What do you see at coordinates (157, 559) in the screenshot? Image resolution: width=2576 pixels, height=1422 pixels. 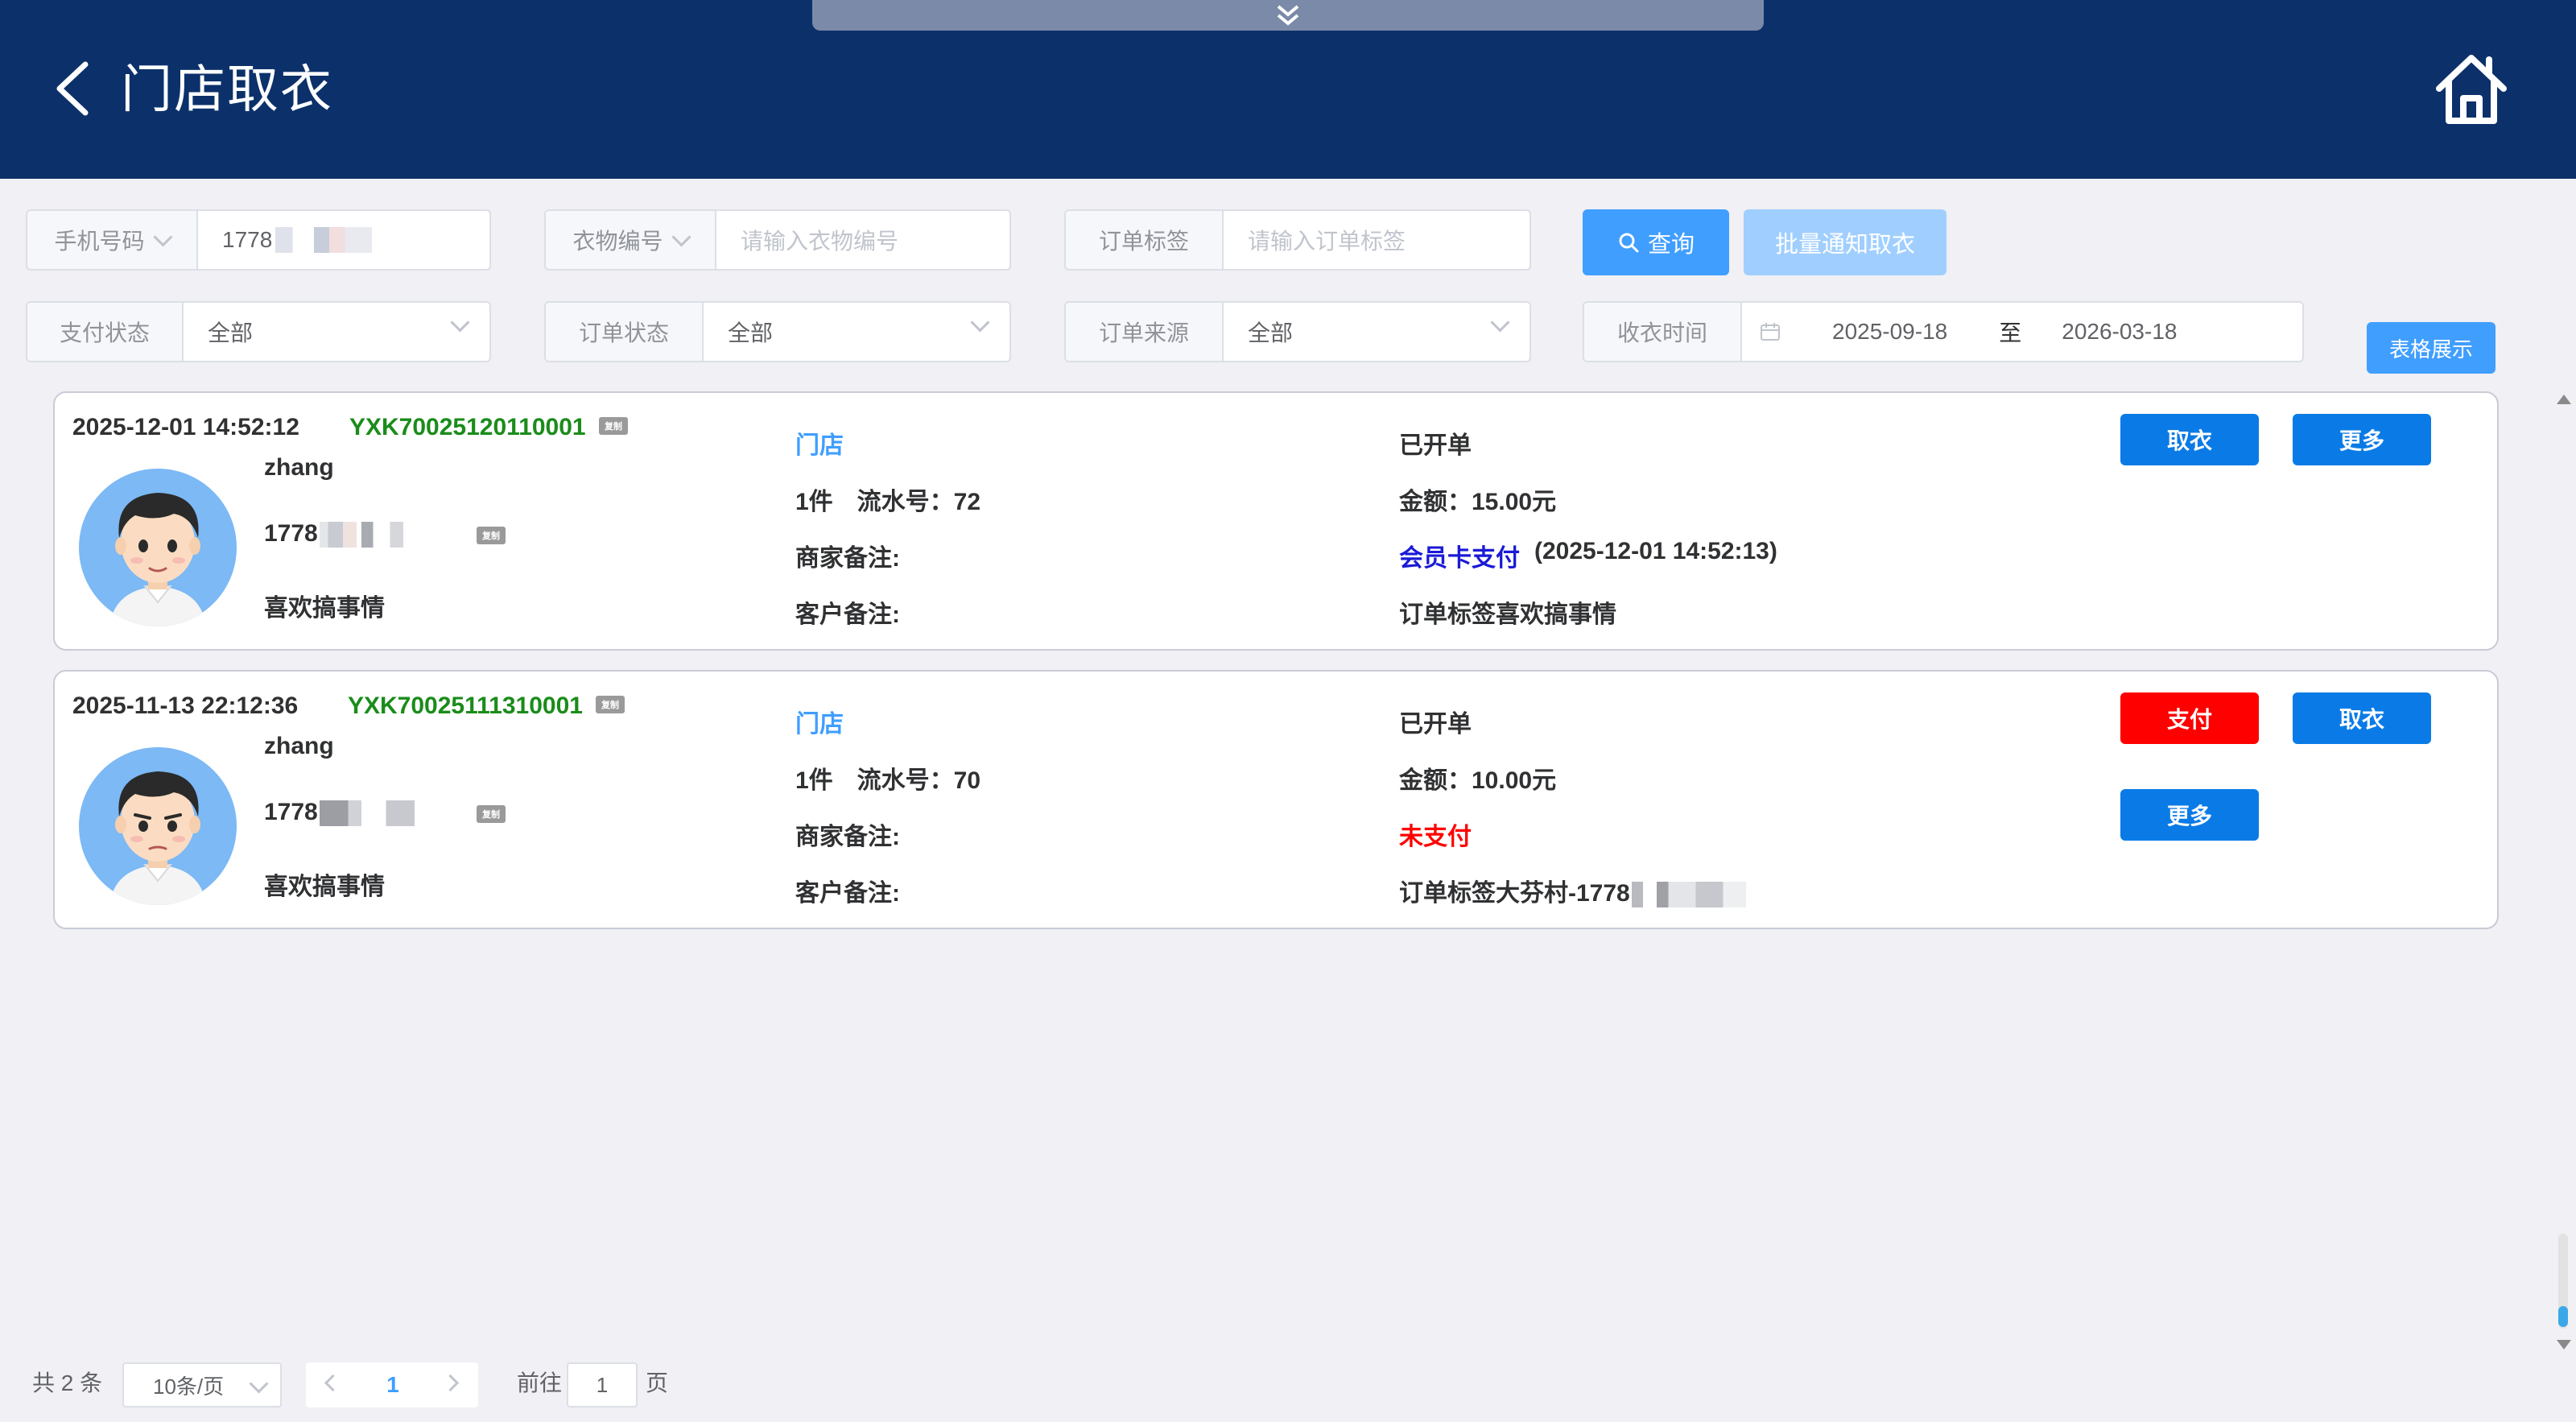 I see `avatar-icon` at bounding box center [157, 559].